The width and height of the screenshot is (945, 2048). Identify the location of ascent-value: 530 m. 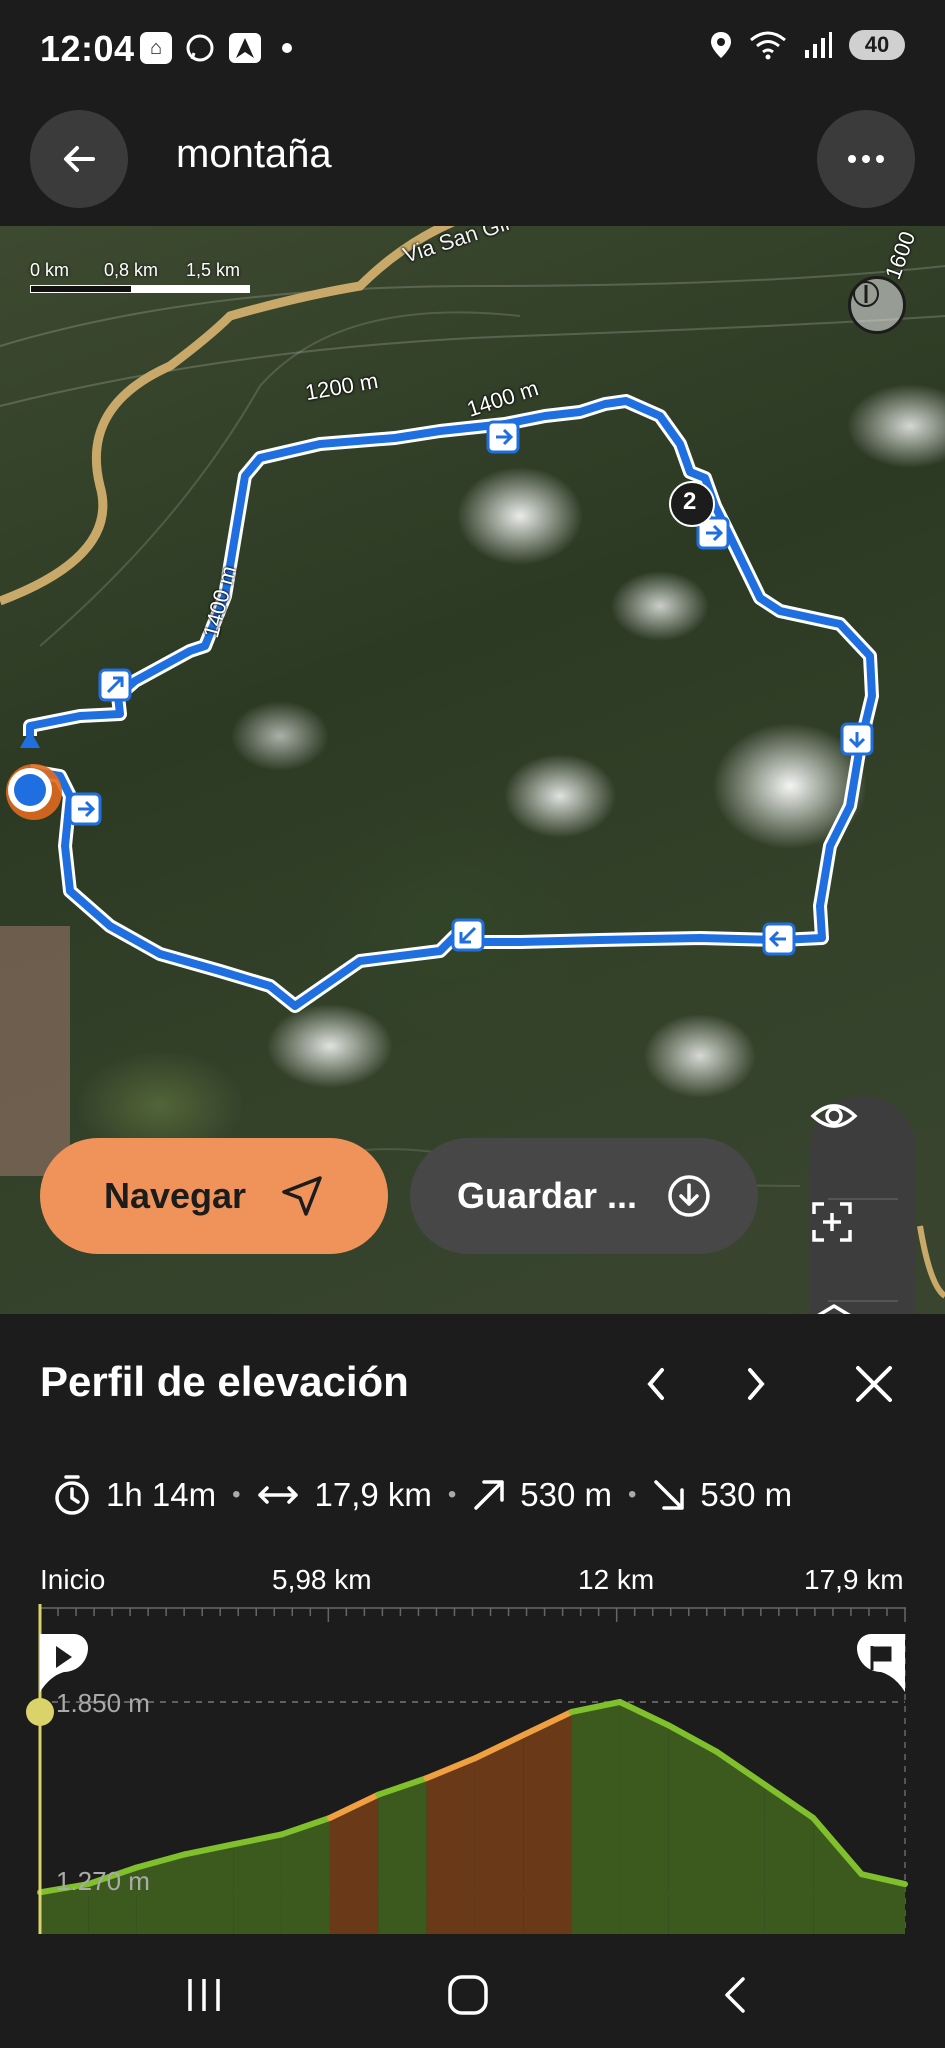
(566, 1494).